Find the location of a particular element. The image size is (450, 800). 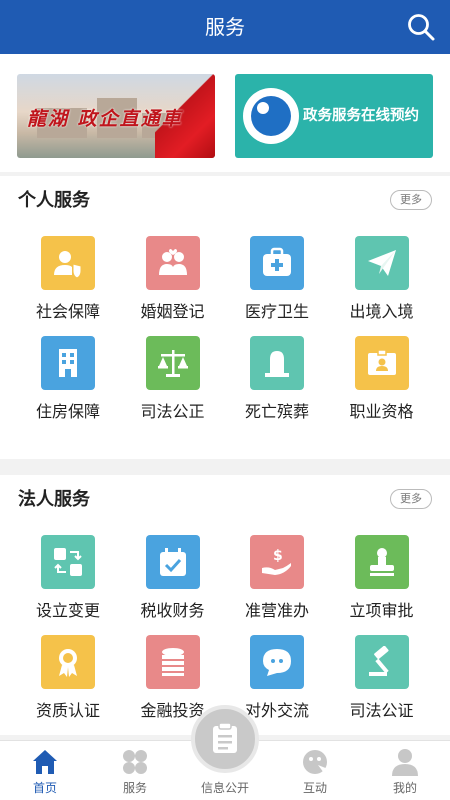

service-item: 婚姻登记 is located at coordinates (173, 281).